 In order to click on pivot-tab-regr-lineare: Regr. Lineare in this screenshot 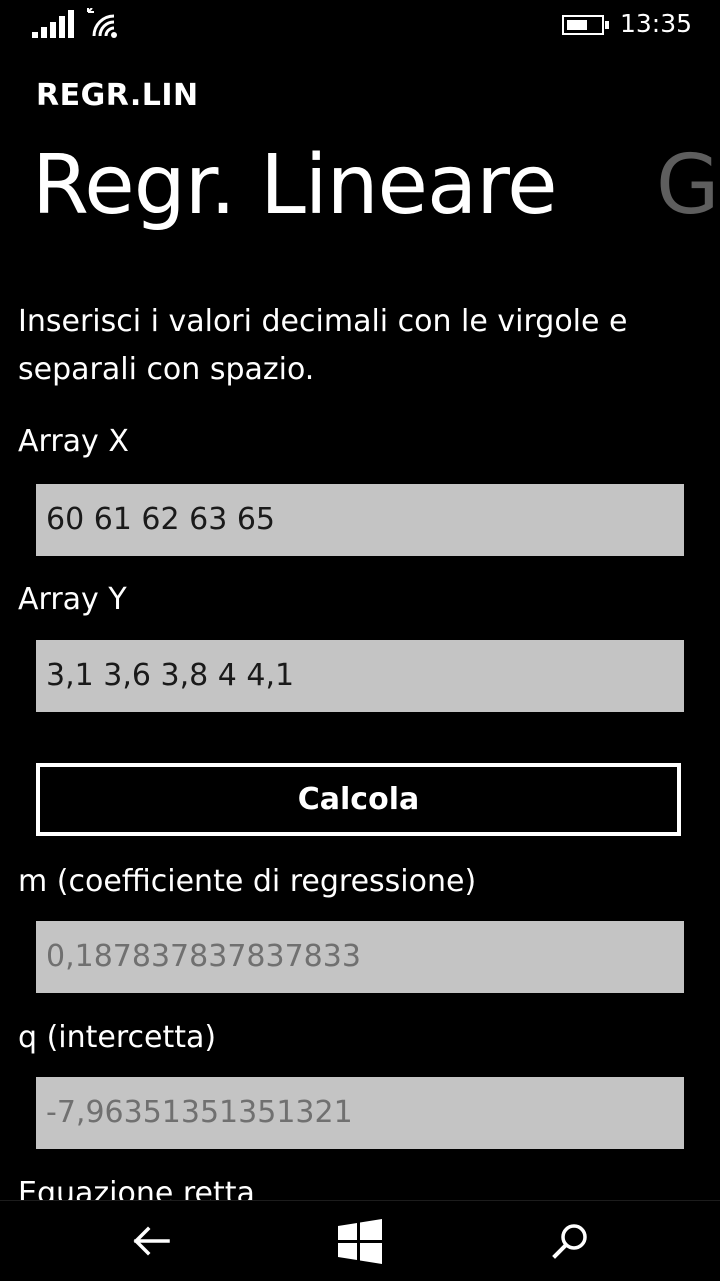, I will do `click(295, 186)`.